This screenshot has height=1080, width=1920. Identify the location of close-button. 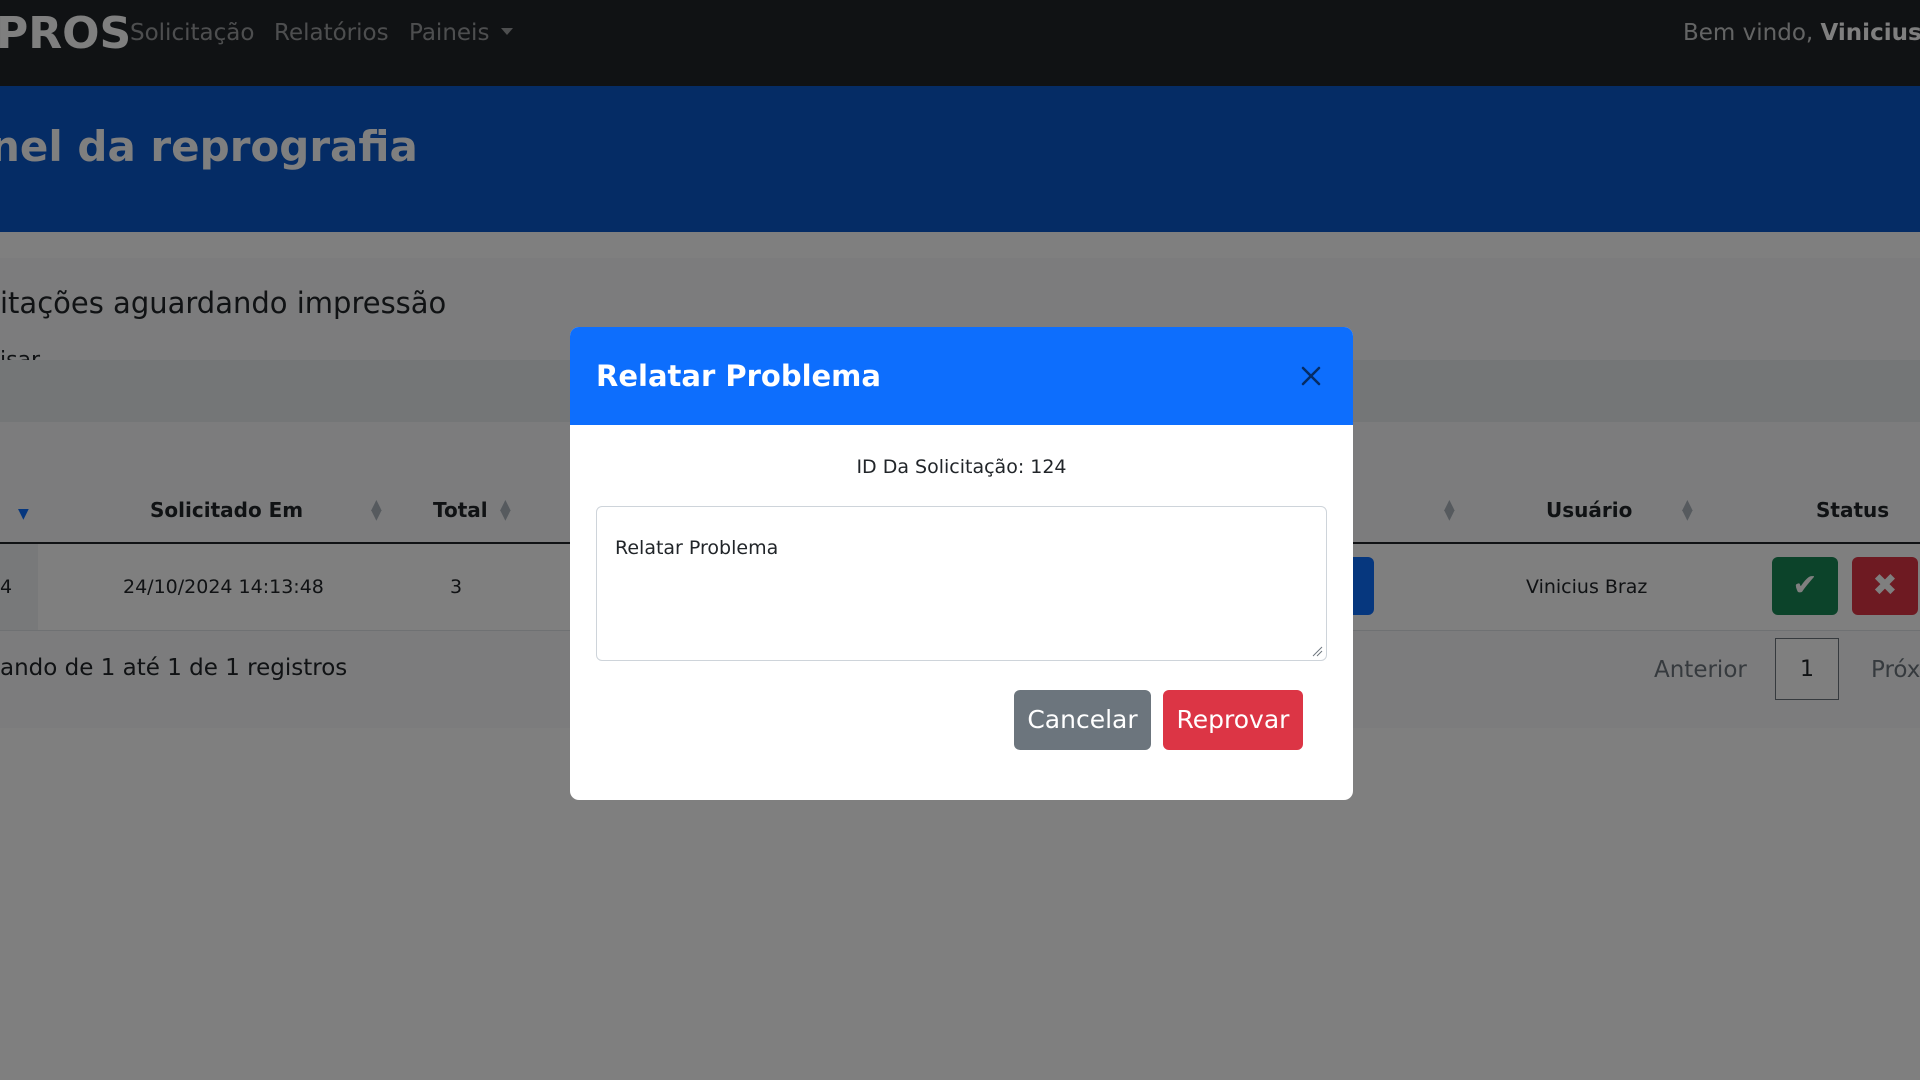
(1311, 376).